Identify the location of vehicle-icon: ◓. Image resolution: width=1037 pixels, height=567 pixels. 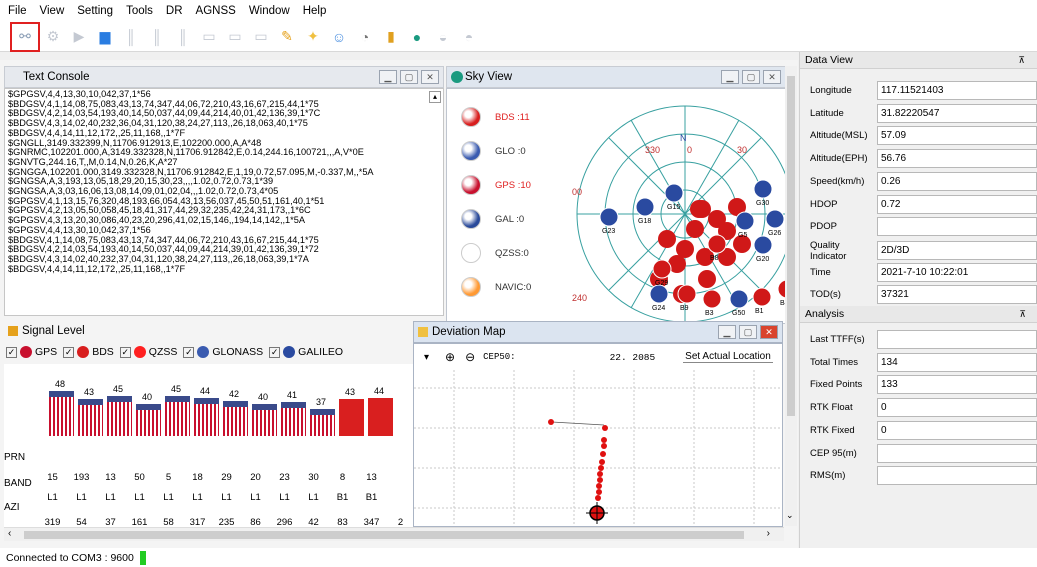
(469, 37).